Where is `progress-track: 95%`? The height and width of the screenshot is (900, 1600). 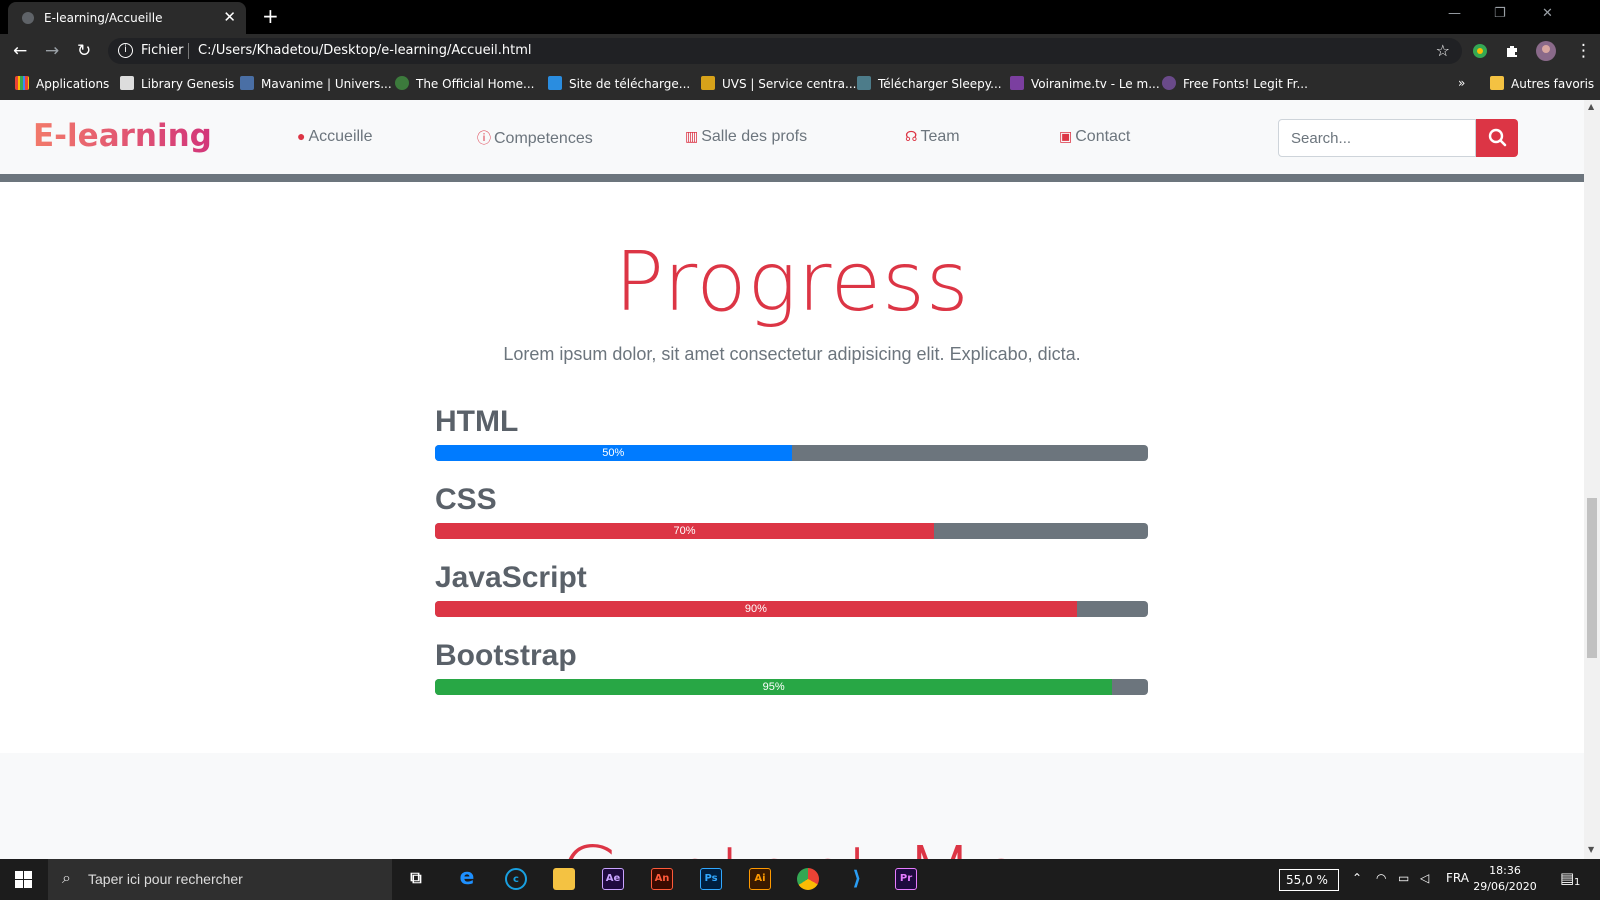 progress-track: 95% is located at coordinates (791, 687).